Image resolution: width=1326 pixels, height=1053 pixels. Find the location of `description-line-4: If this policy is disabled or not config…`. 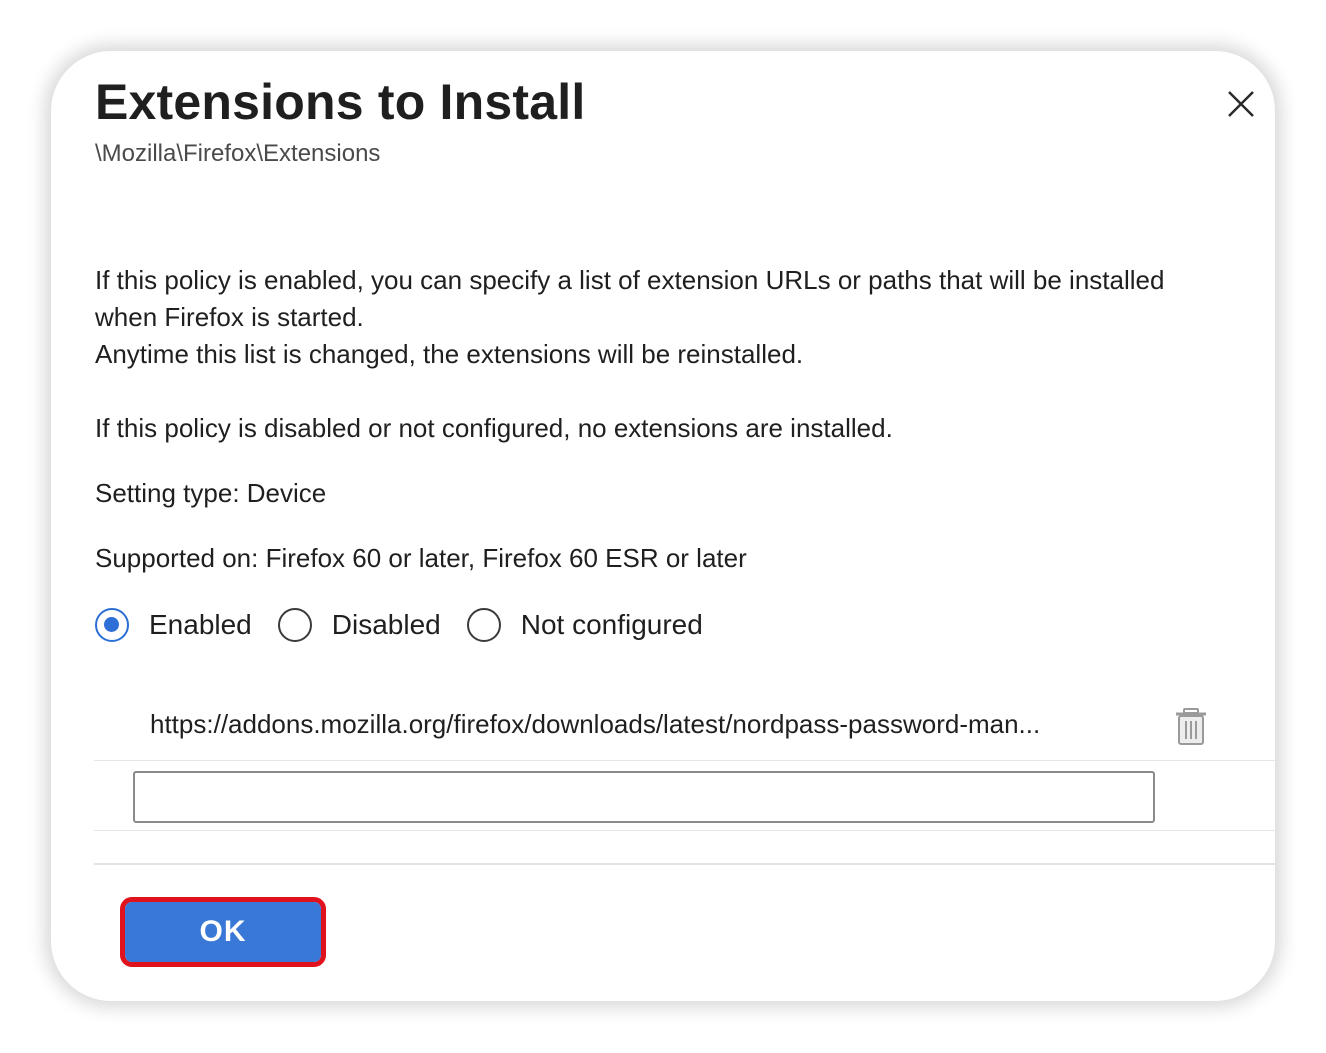

description-line-4: If this policy is disabled or not config… is located at coordinates (494, 428).